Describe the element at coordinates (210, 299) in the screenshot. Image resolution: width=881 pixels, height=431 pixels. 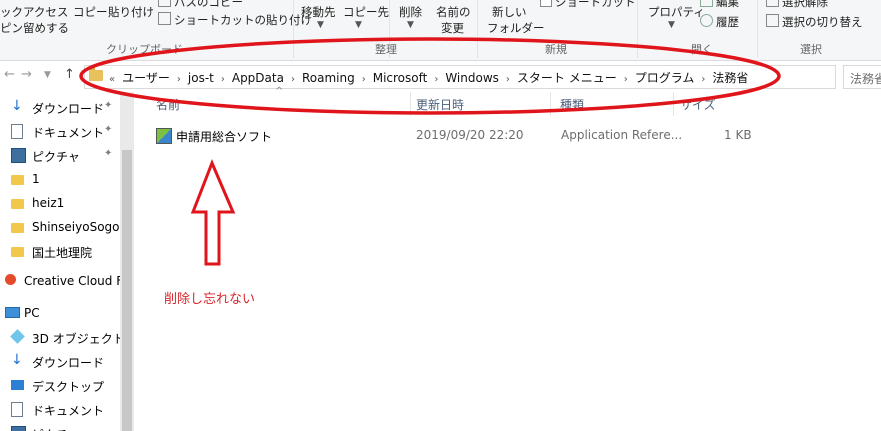
I see `annotation-note: 削除し忘れない` at that location.